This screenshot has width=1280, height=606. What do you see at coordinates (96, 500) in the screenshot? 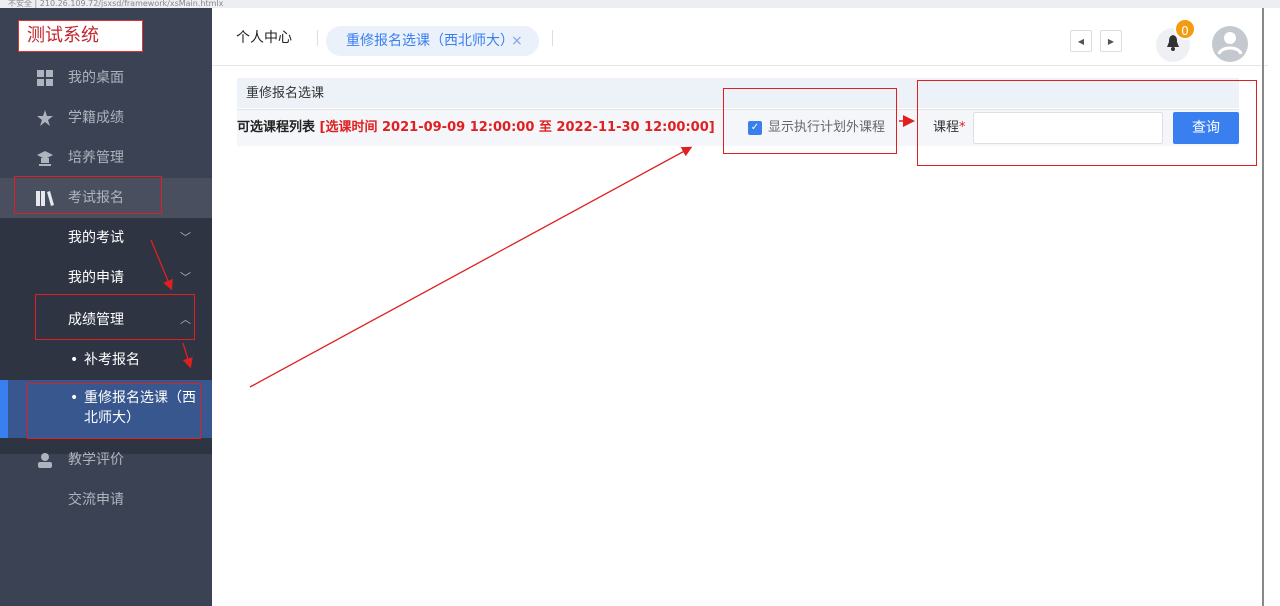
I see `sidebar-item-label: 交流申请` at bounding box center [96, 500].